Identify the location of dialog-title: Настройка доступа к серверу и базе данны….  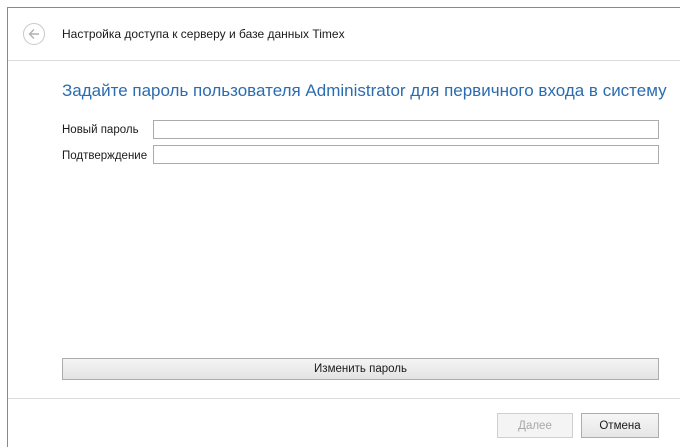
(203, 34).